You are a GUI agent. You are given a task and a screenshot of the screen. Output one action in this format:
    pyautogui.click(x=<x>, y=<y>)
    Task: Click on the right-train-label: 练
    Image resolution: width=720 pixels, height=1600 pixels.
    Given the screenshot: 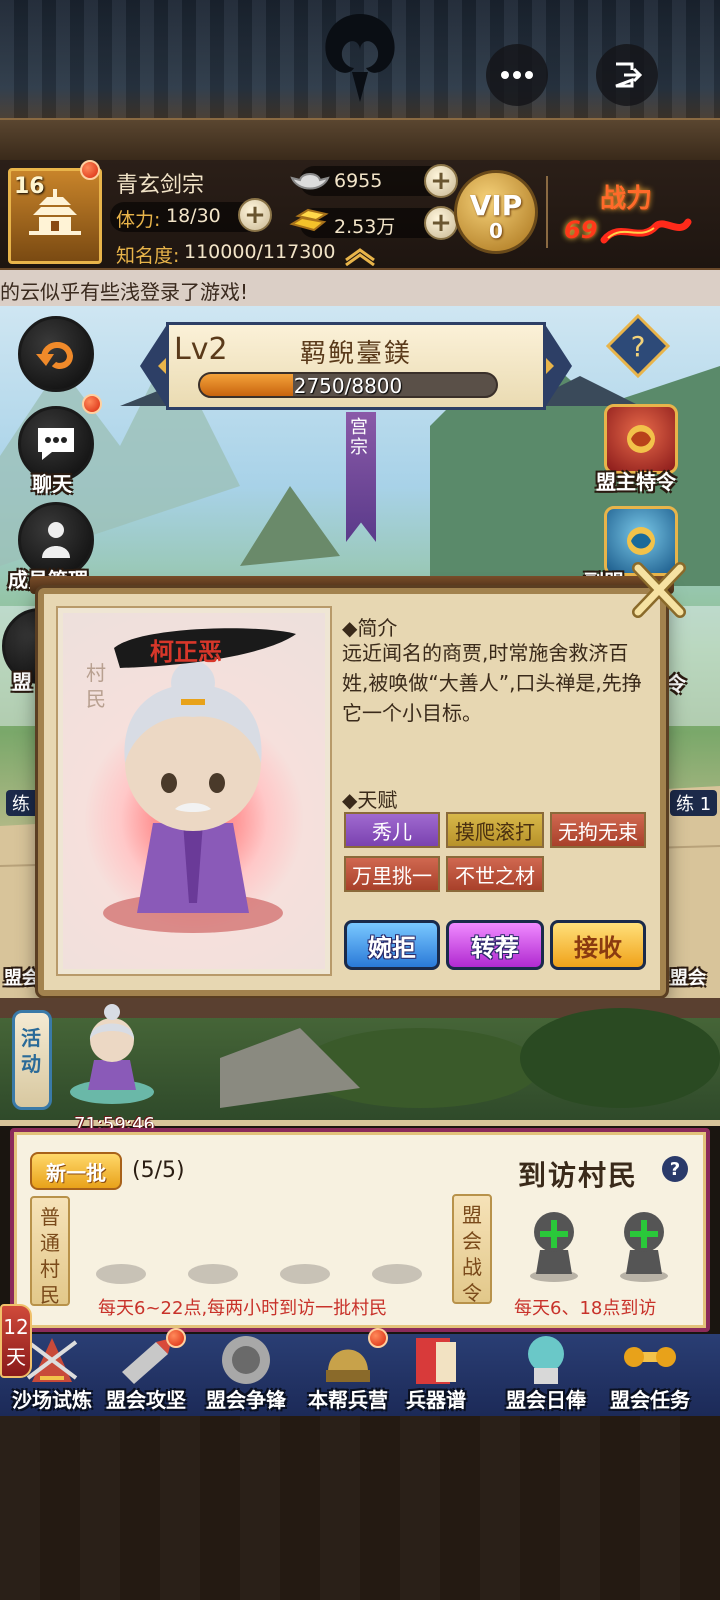 What is the action you would take?
    pyautogui.click(x=685, y=804)
    